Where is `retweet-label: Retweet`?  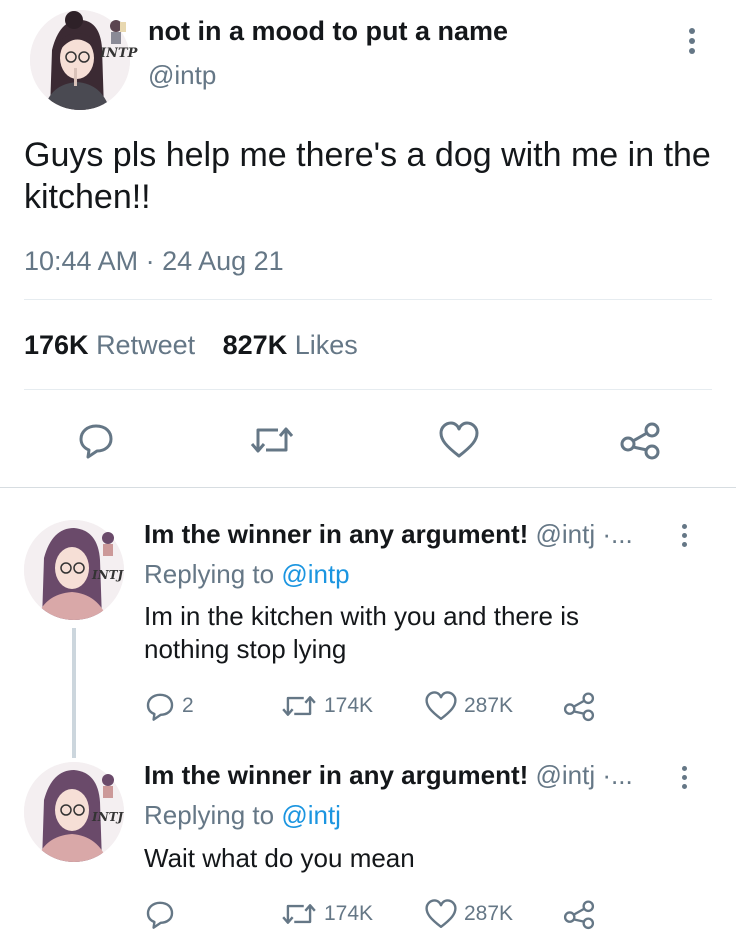 retweet-label: Retweet is located at coordinates (146, 345).